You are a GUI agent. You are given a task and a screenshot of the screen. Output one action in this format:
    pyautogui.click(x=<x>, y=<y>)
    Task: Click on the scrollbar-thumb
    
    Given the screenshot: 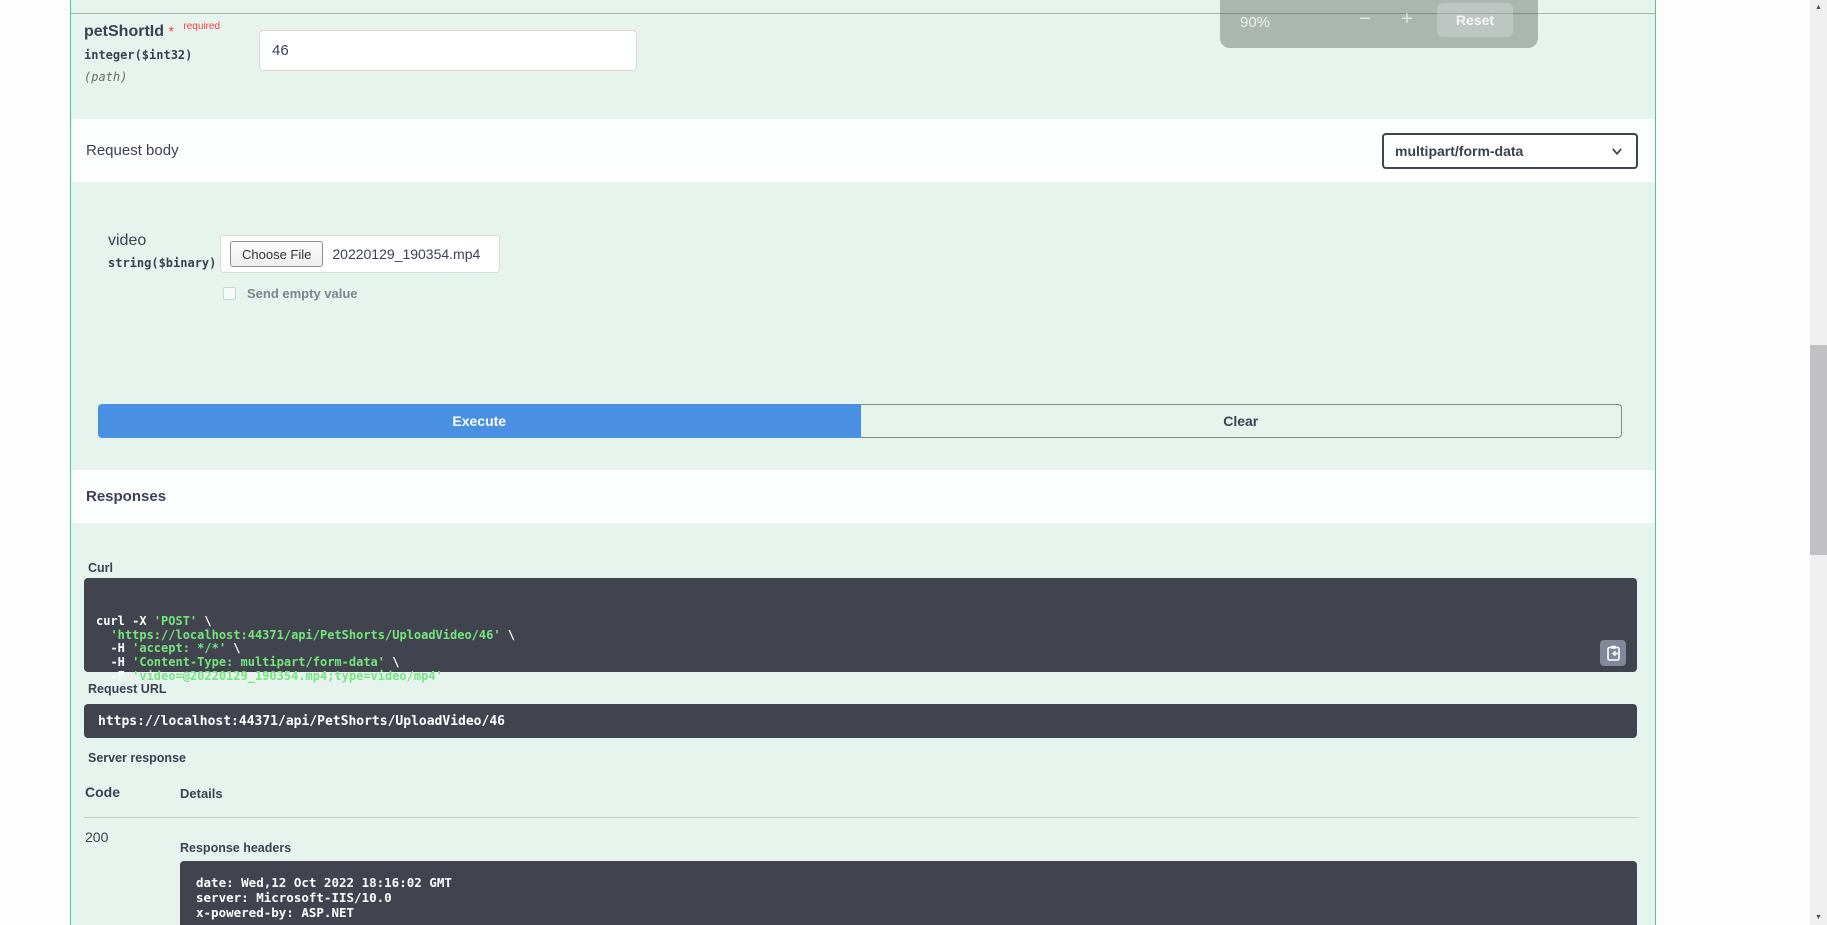 What is the action you would take?
    pyautogui.click(x=1818, y=450)
    